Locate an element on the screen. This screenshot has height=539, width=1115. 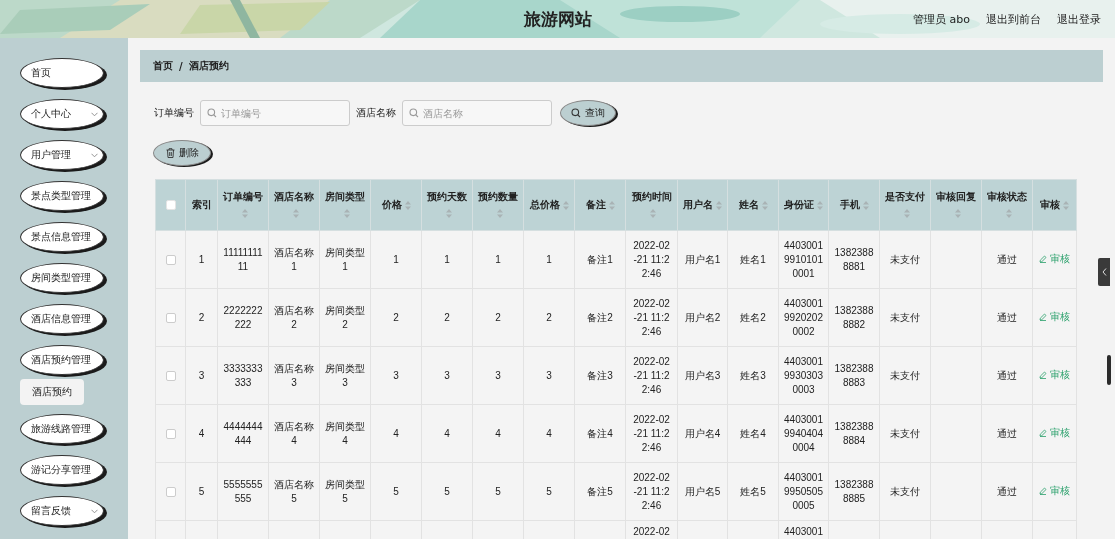
site-title: 旅游网站 is located at coordinates (557, 19).